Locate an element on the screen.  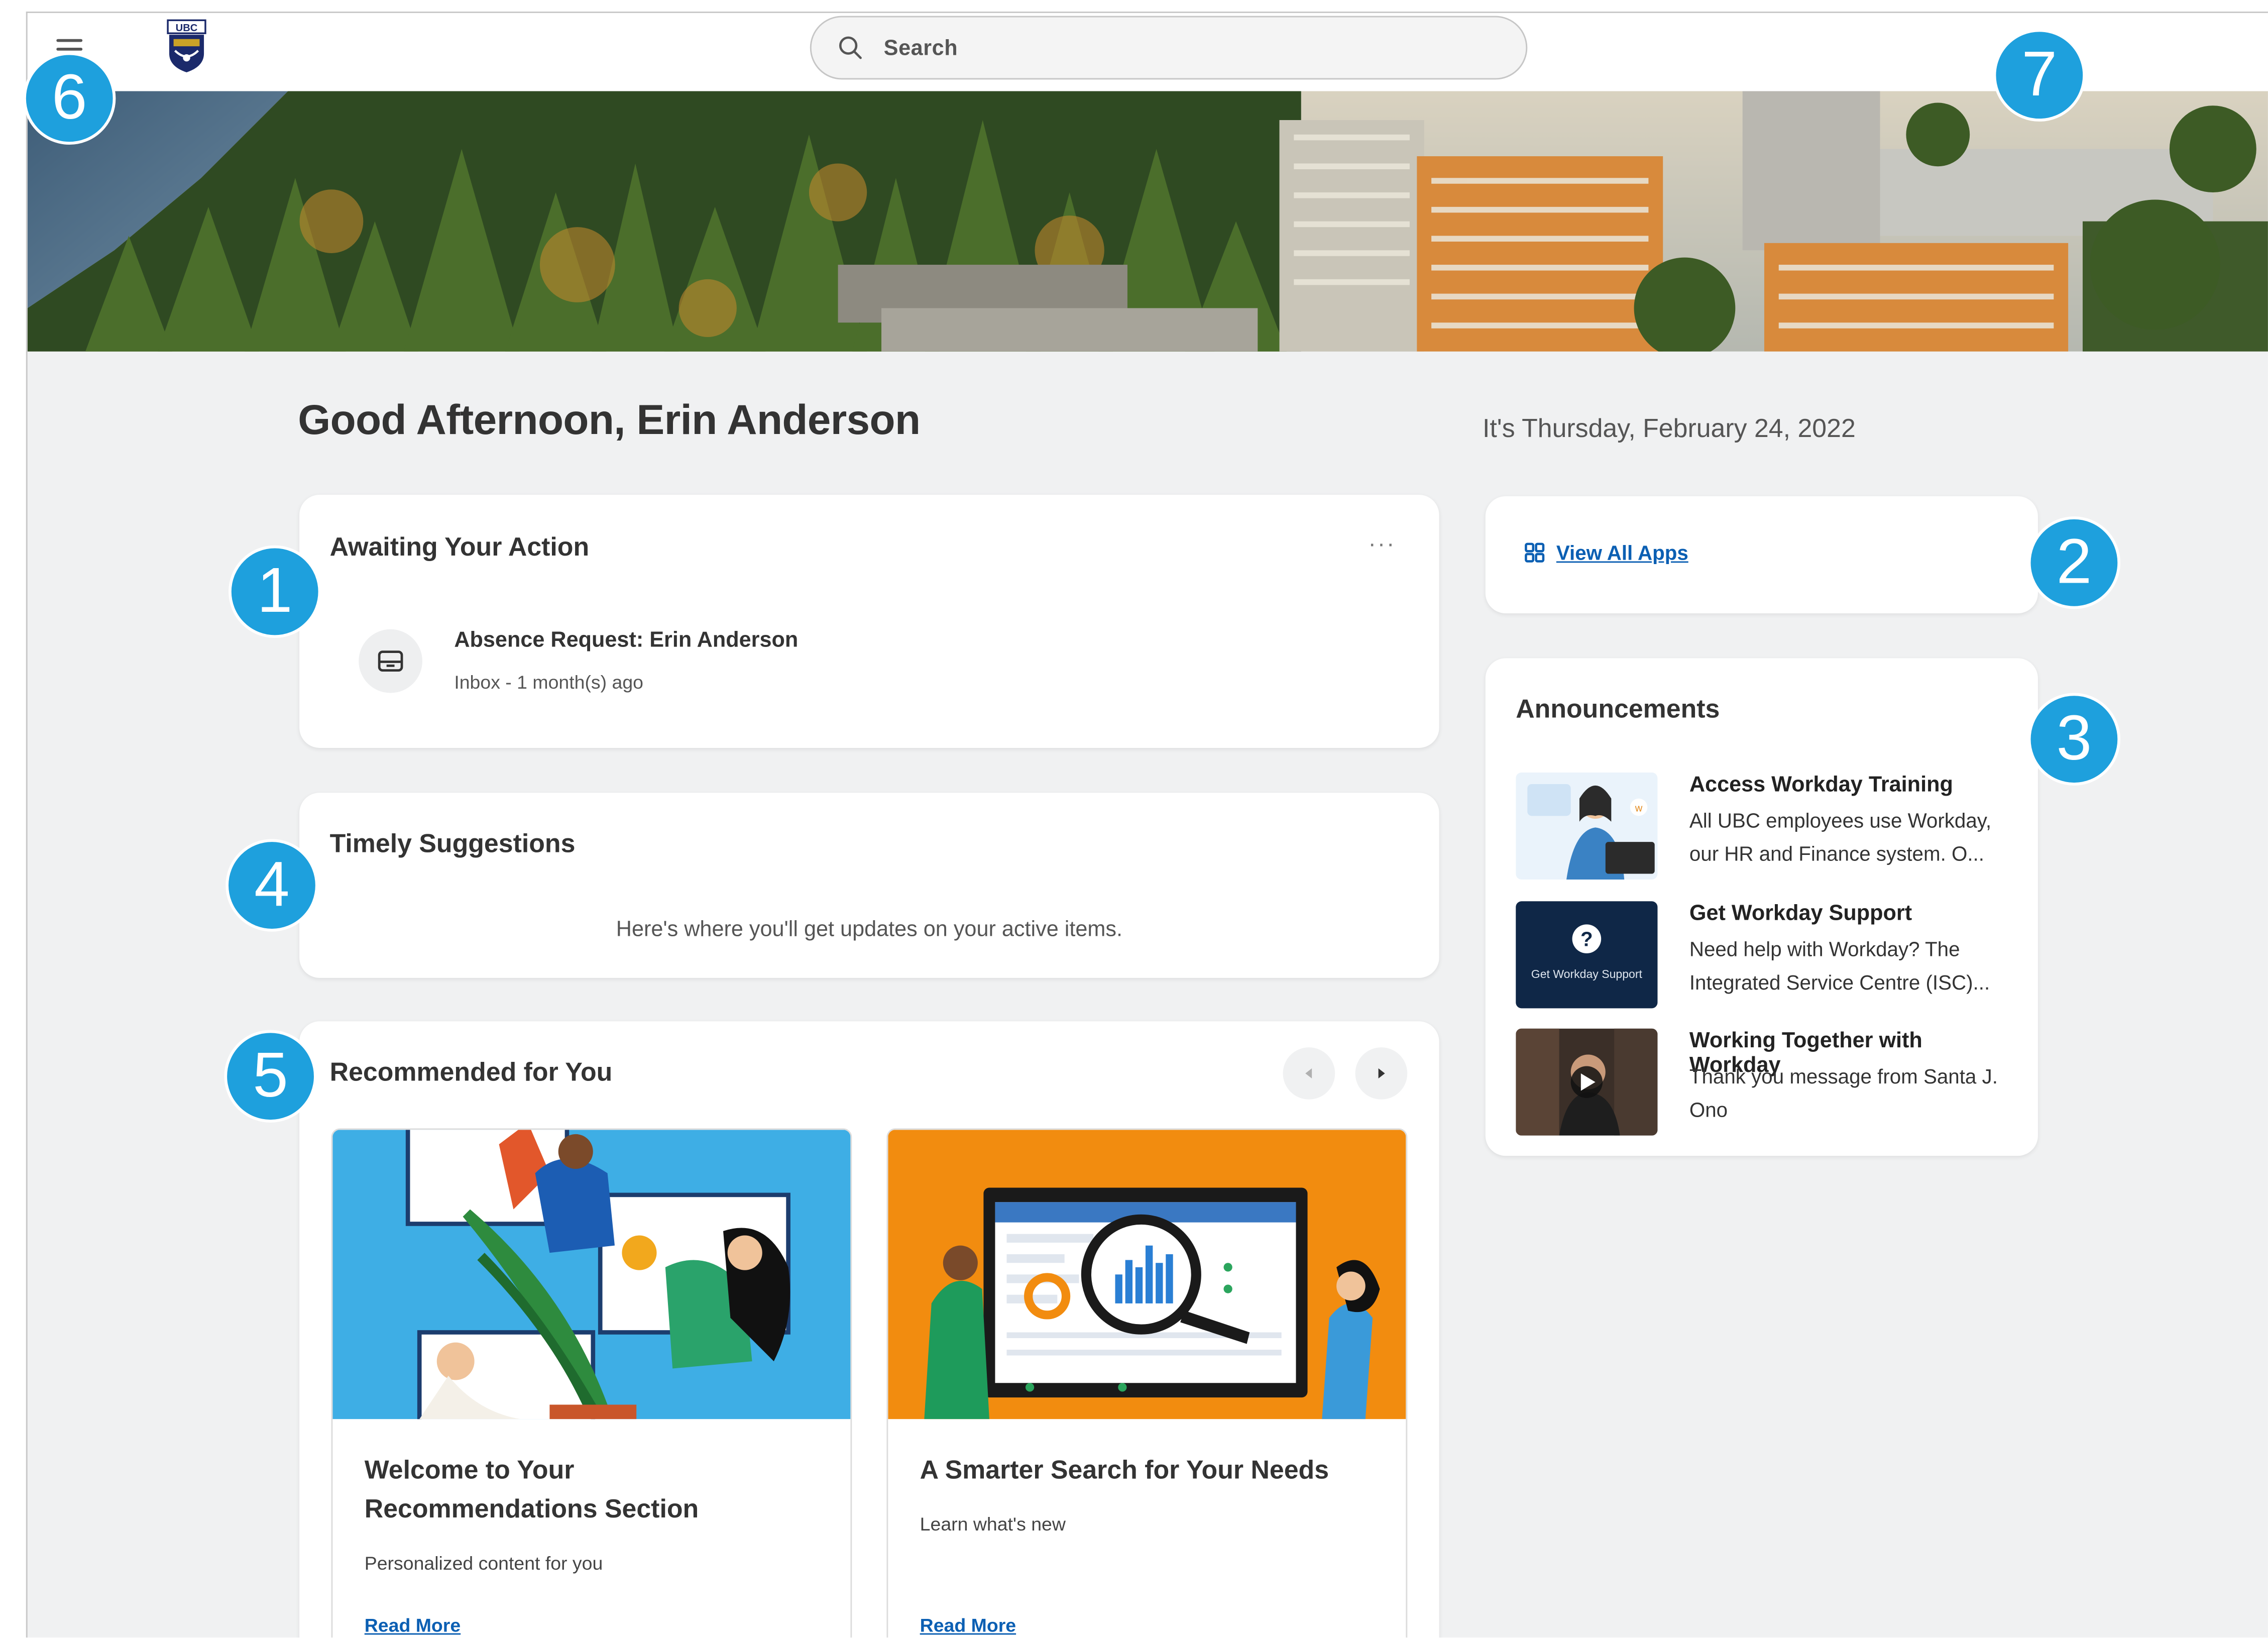
recommendation-title: A Smarter Search for Your Needs is located at coordinates (1124, 1469).